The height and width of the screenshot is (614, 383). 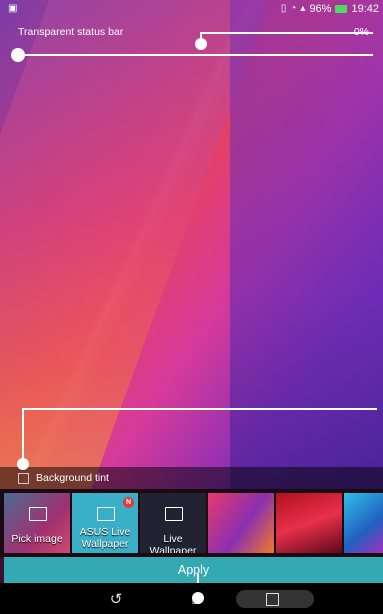 I want to click on transparency-slider-thumb, so click(x=18, y=55).